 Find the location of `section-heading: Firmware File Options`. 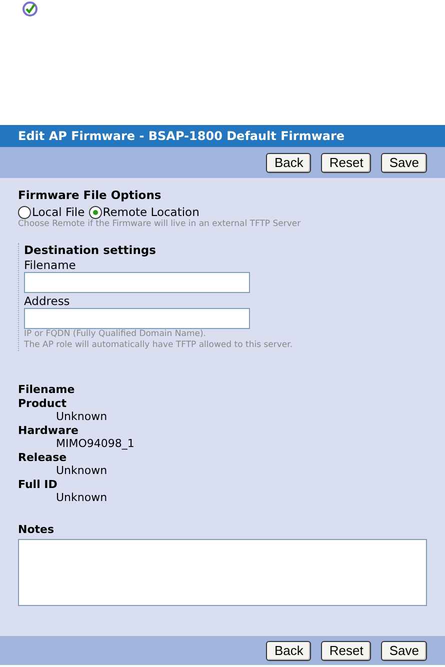

section-heading: Firmware File Options is located at coordinates (90, 195).